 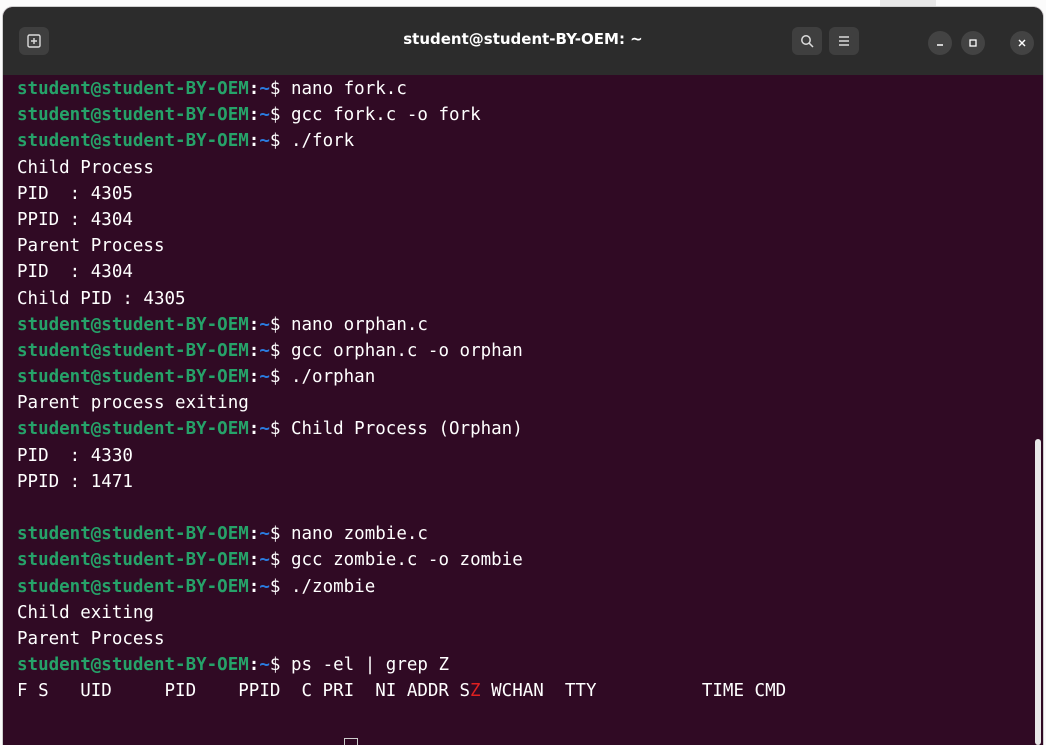 What do you see at coordinates (101, 298) in the screenshot?
I see `output-line: Child PID : 4305` at bounding box center [101, 298].